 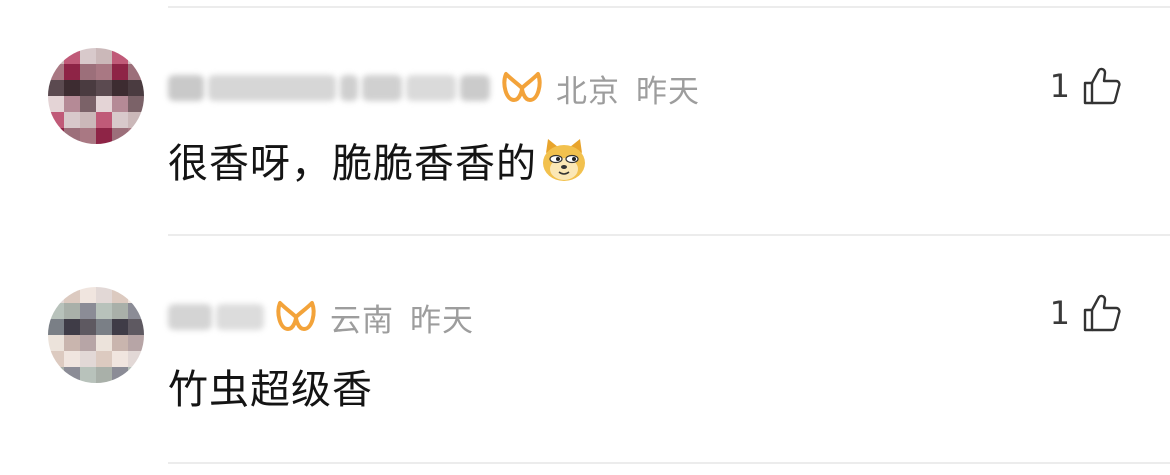 I want to click on comment-text-content: 很香呀，脆脆香香的, so click(x=352, y=164).